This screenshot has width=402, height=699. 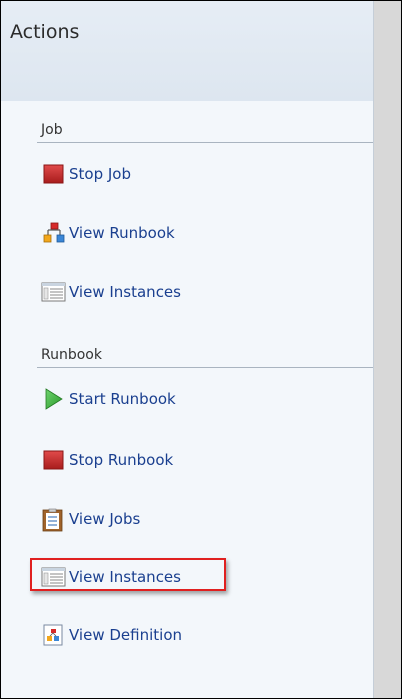 I want to click on action-stop-job: Stop Job, so click(x=86, y=174).